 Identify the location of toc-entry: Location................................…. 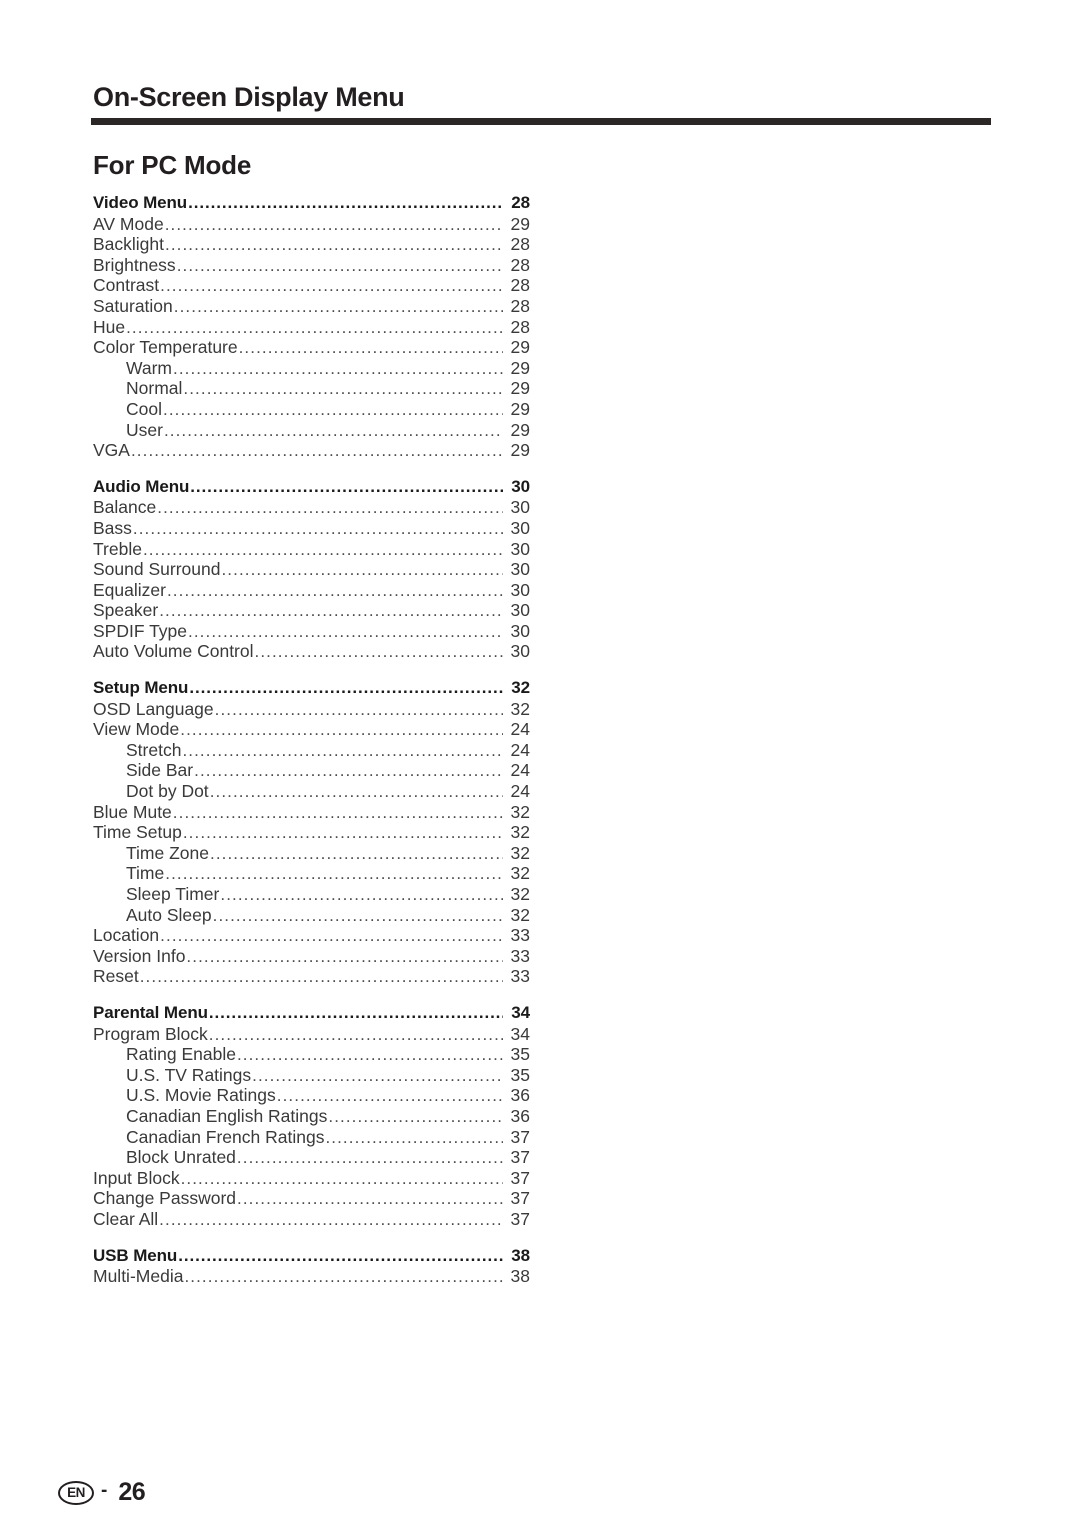
(311, 935).